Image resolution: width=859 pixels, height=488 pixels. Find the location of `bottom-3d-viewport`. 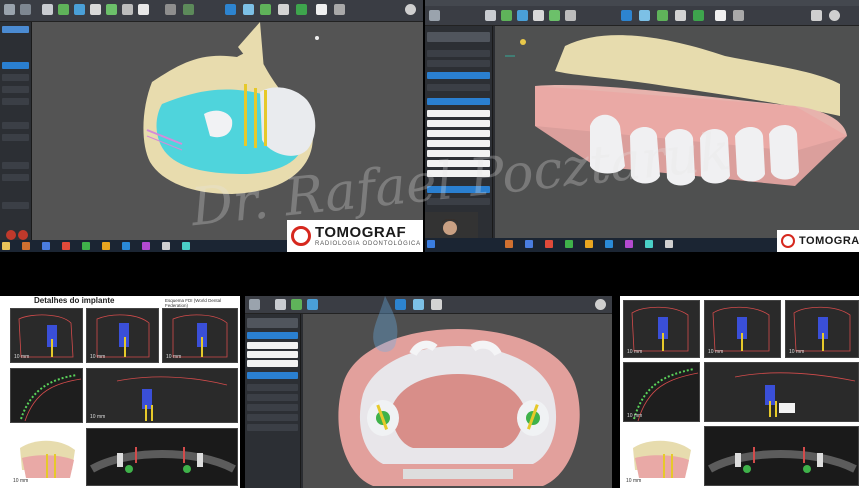

bottom-3d-viewport is located at coordinates (457, 401).